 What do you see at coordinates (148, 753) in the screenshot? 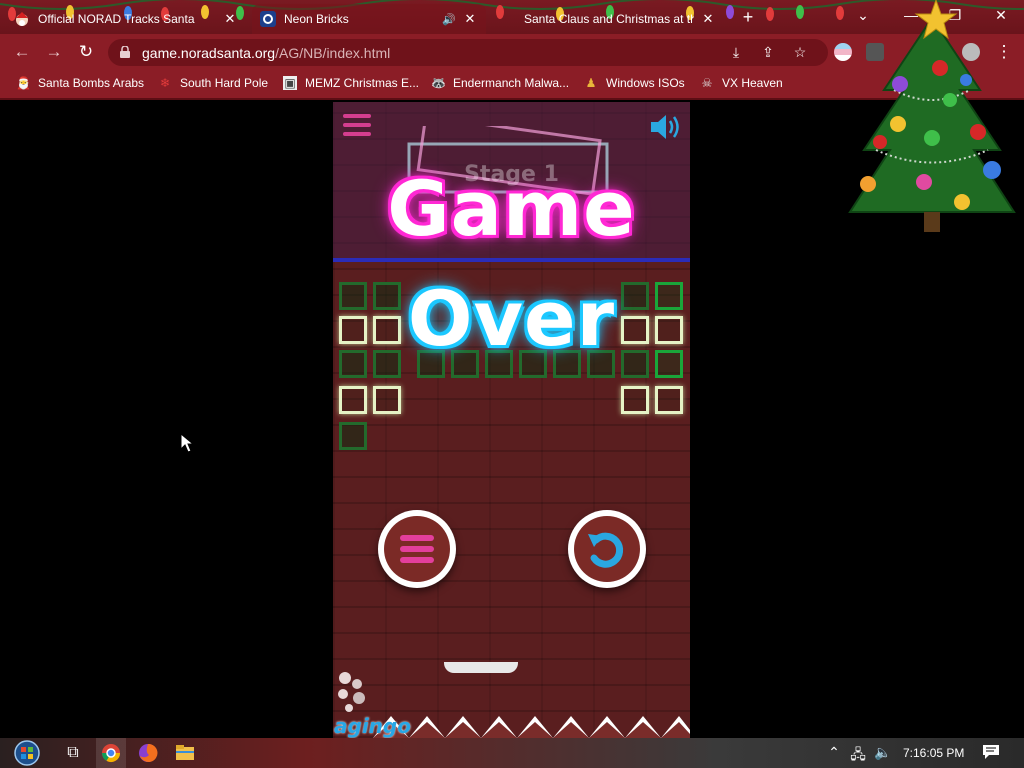
I see `firefox-icon` at bounding box center [148, 753].